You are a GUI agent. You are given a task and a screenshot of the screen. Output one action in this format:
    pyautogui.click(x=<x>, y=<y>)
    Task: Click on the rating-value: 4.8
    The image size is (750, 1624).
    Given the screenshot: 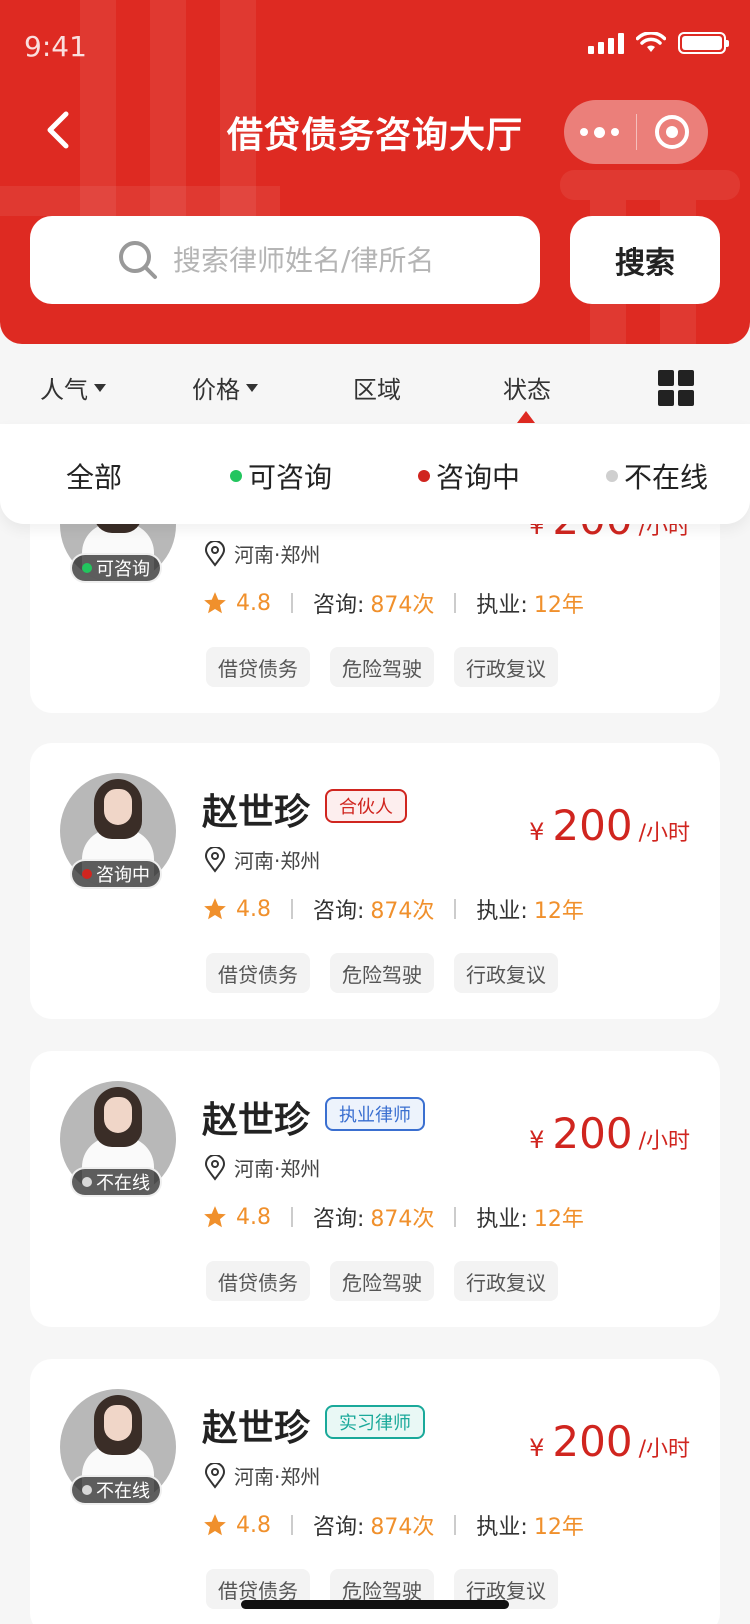 What is the action you would take?
    pyautogui.click(x=253, y=603)
    